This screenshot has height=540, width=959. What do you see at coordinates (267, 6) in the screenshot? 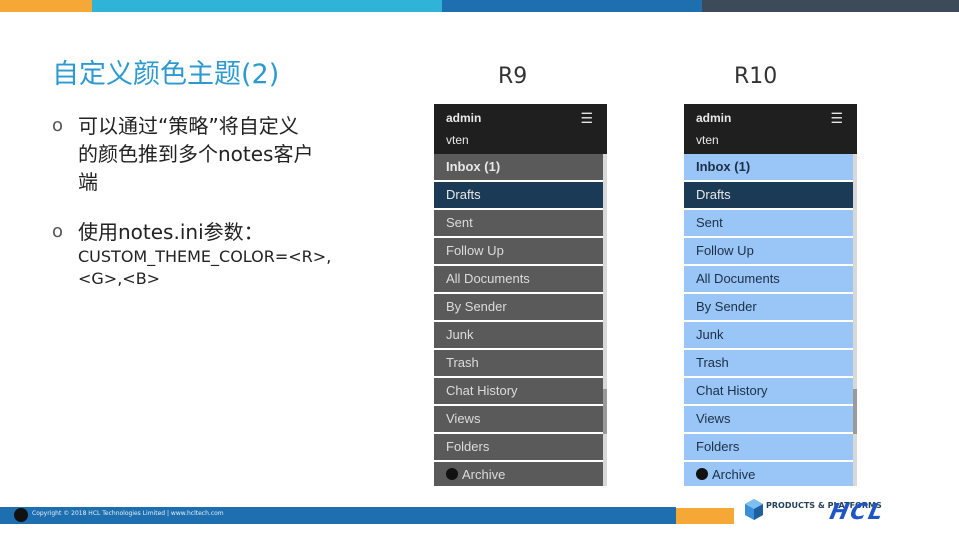
I see `top-band-cyan` at bounding box center [267, 6].